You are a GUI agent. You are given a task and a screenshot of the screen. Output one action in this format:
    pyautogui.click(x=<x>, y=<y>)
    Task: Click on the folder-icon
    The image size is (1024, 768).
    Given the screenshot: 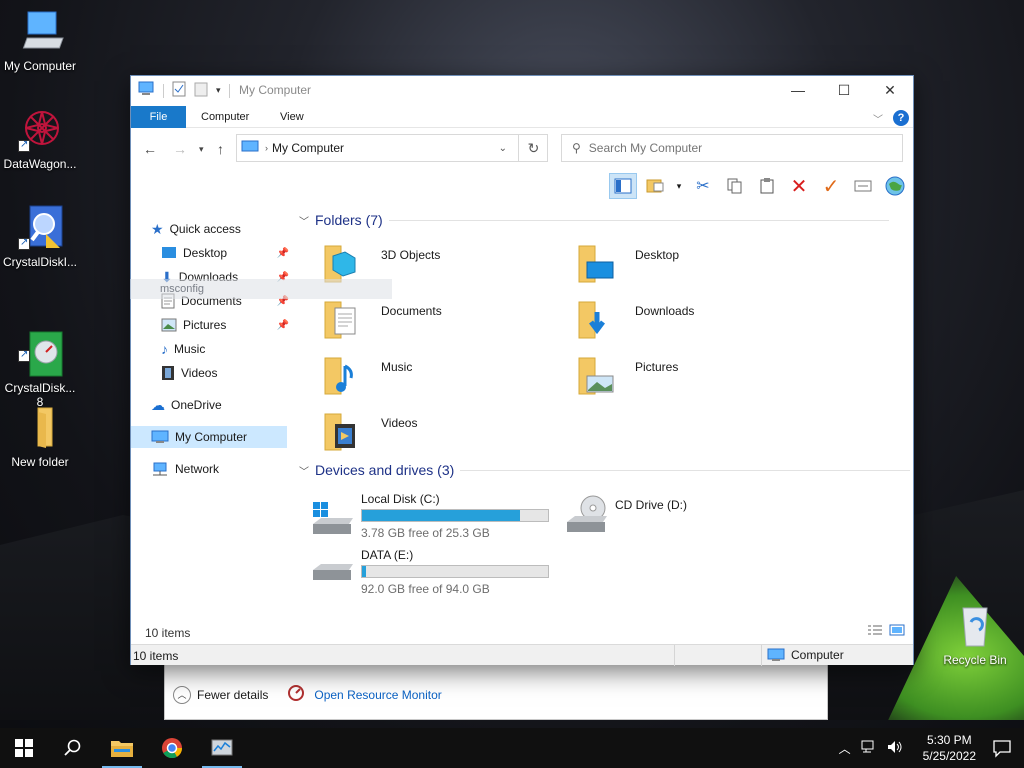 What is the action you would take?
    pyautogui.click(x=40, y=428)
    